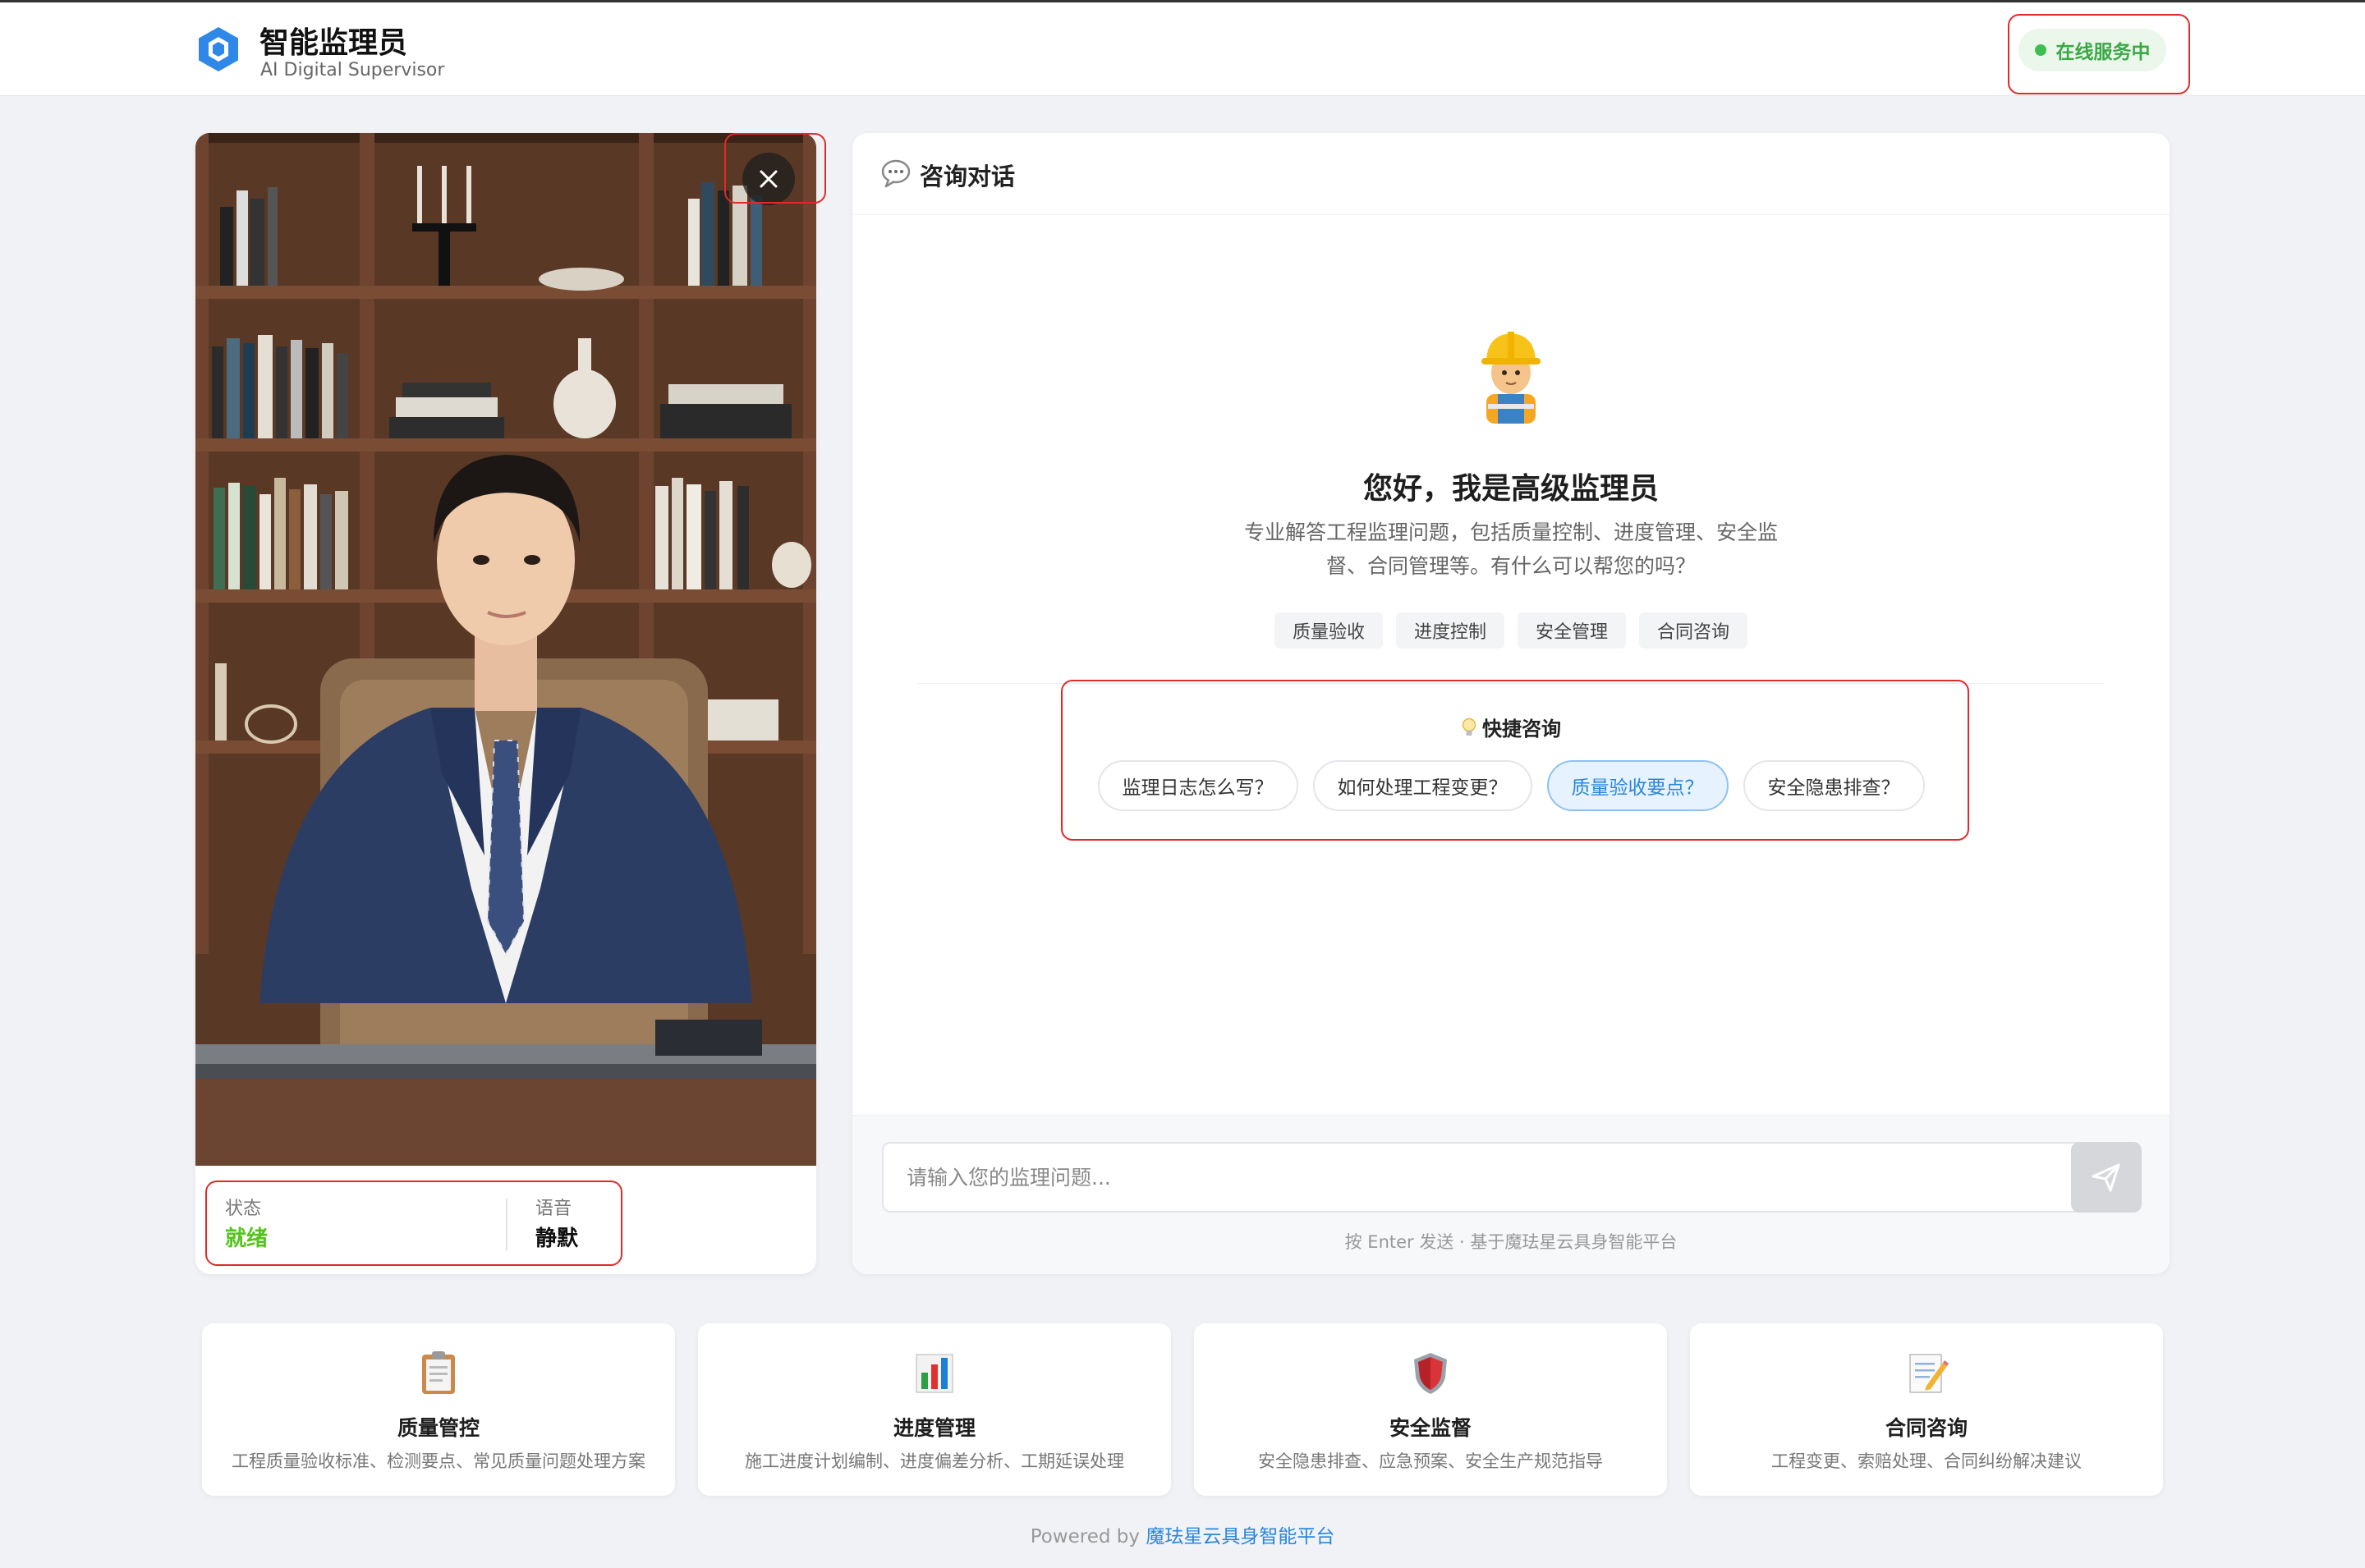 Image resolution: width=2365 pixels, height=1568 pixels. Describe the element at coordinates (1834, 785) in the screenshot. I see `quick-question-button: 安全隐患排查？` at that location.